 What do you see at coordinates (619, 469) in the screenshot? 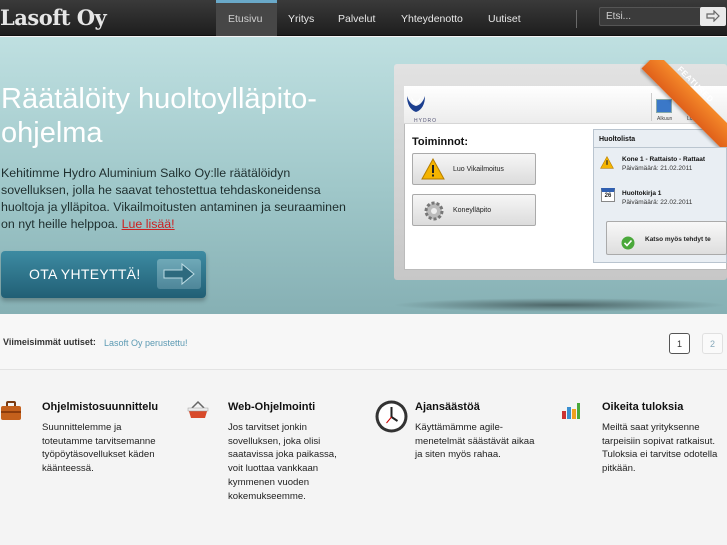
I see `feature-text-line: pitkään.` at bounding box center [619, 469].